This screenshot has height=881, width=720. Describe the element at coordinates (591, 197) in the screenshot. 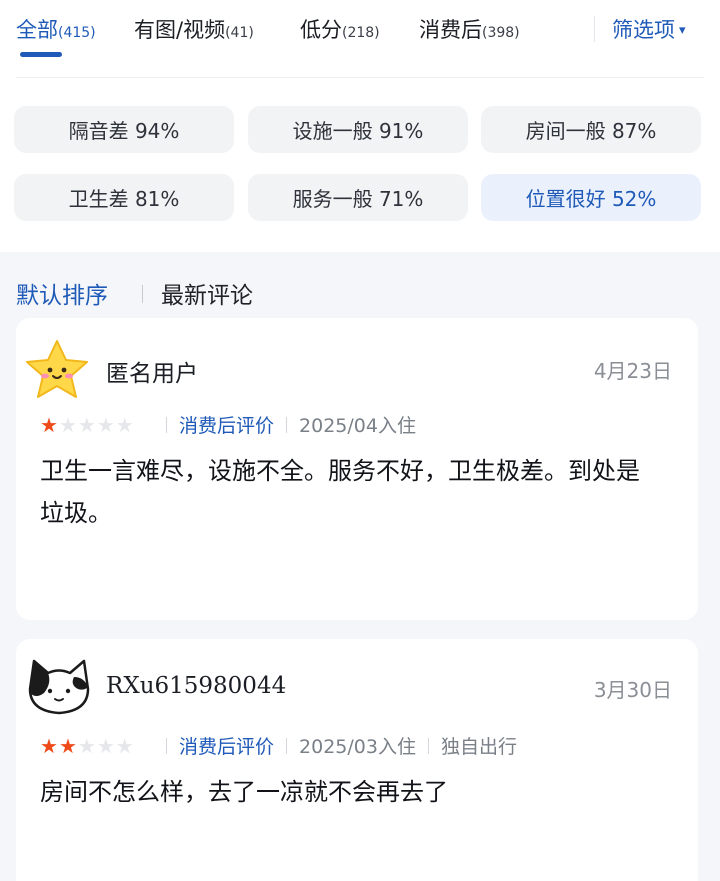

I see `tag-location: 位置很好 52%` at that location.